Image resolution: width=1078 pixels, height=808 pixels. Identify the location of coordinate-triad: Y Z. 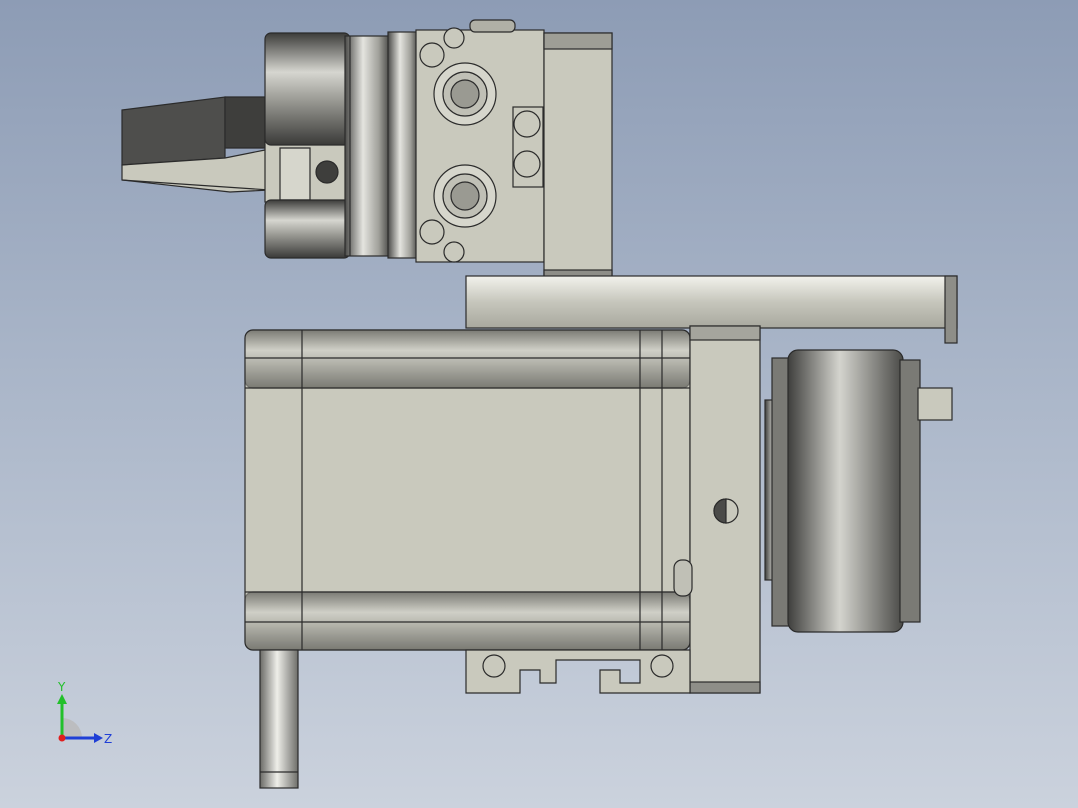
(84, 713).